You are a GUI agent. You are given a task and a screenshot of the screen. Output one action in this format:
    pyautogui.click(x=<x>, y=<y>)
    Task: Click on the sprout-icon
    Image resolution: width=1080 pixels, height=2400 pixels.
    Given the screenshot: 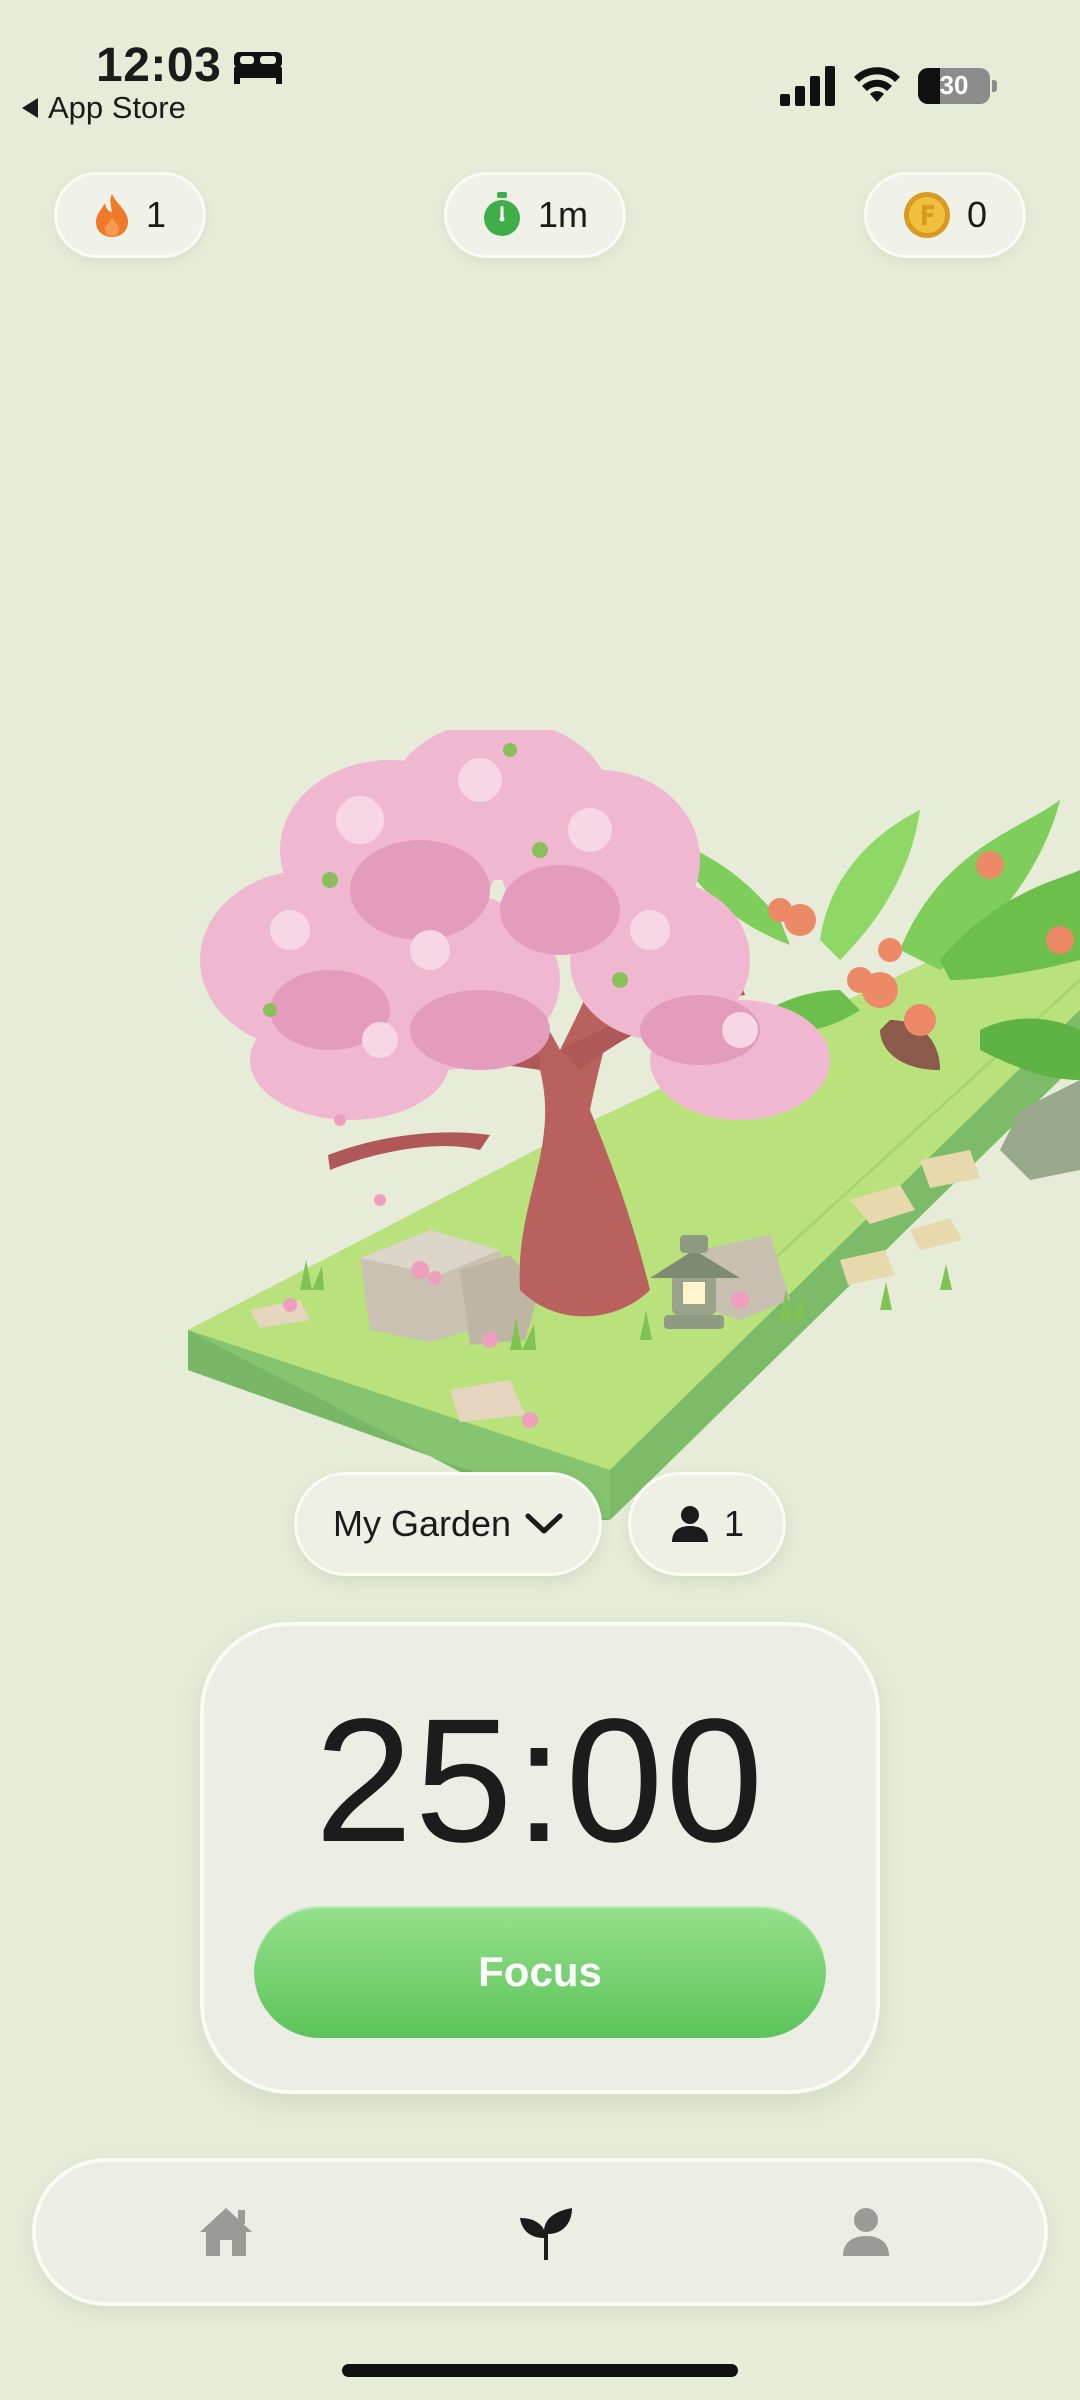 What is the action you would take?
    pyautogui.click(x=546, y=2234)
    